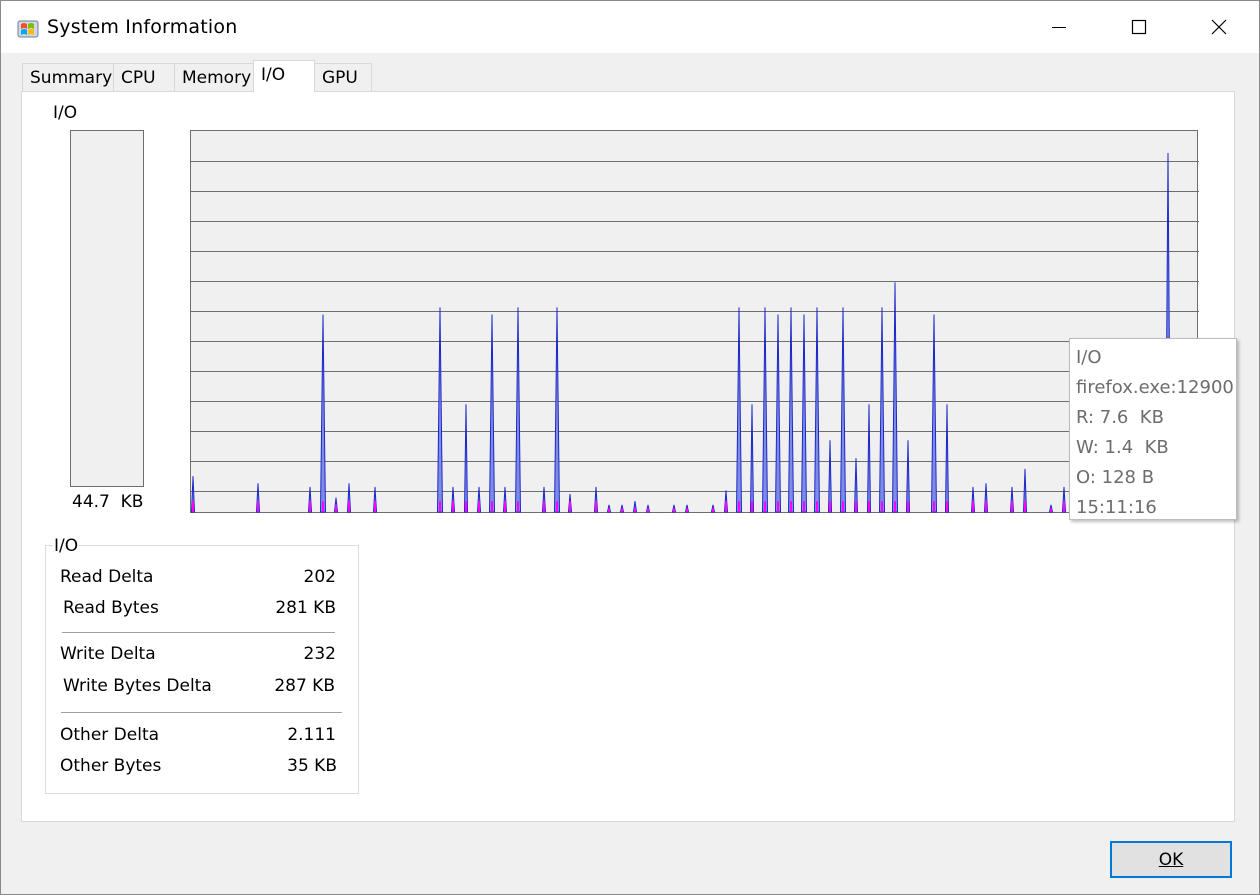 The height and width of the screenshot is (895, 1260). What do you see at coordinates (1116, 507) in the screenshot?
I see `tooltip-time: 15:11:16` at bounding box center [1116, 507].